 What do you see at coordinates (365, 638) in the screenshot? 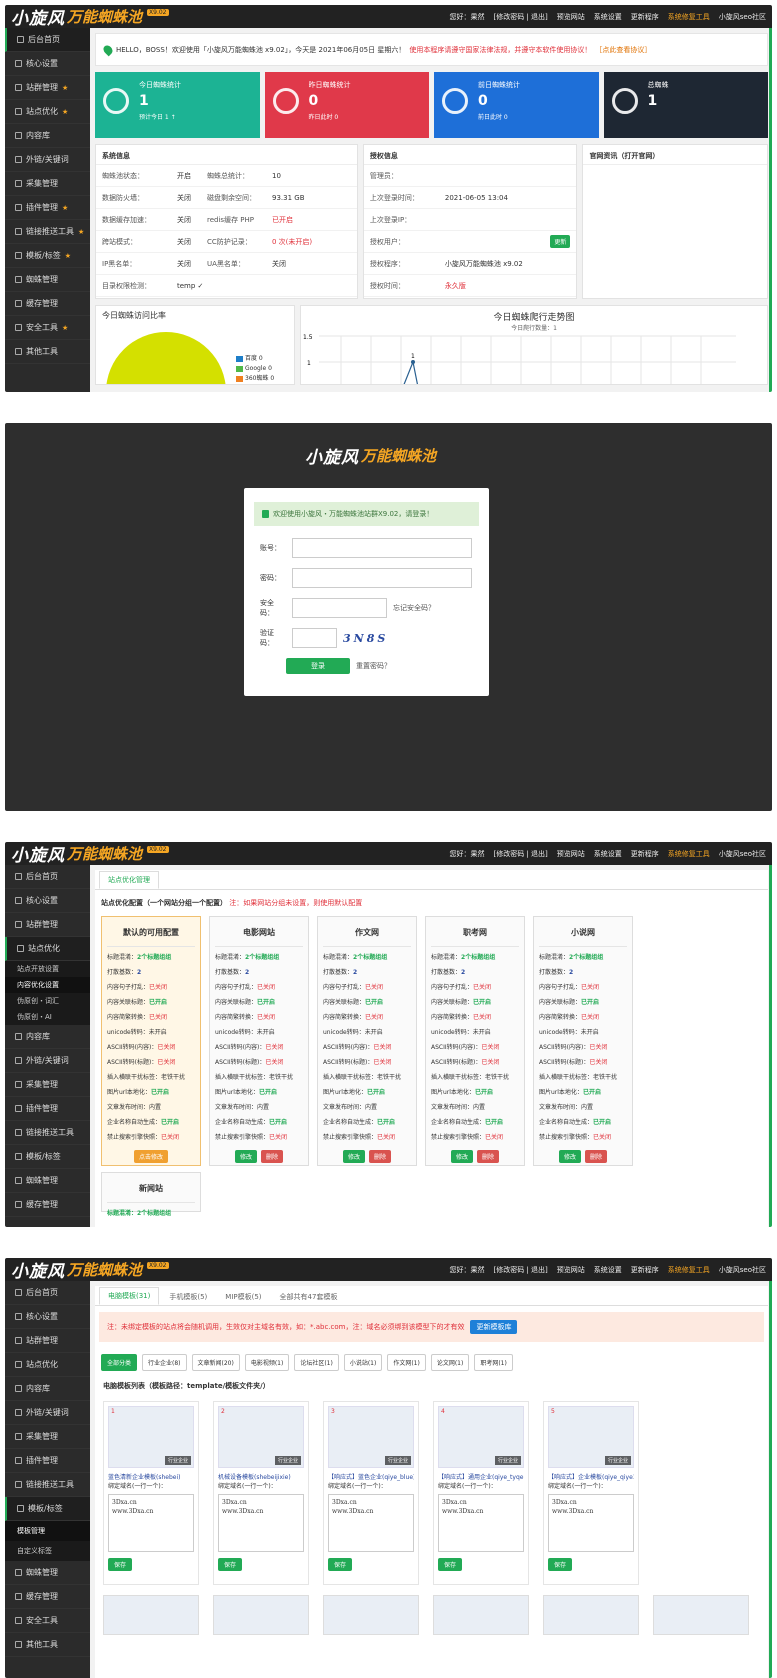
I see `captcha-image: 3N8S` at bounding box center [365, 638].